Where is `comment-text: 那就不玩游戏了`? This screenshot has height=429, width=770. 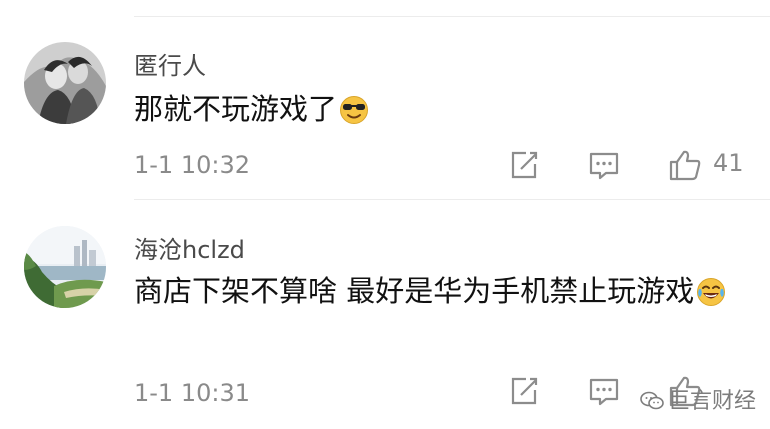 comment-text: 那就不玩游戏了 is located at coordinates (439, 112).